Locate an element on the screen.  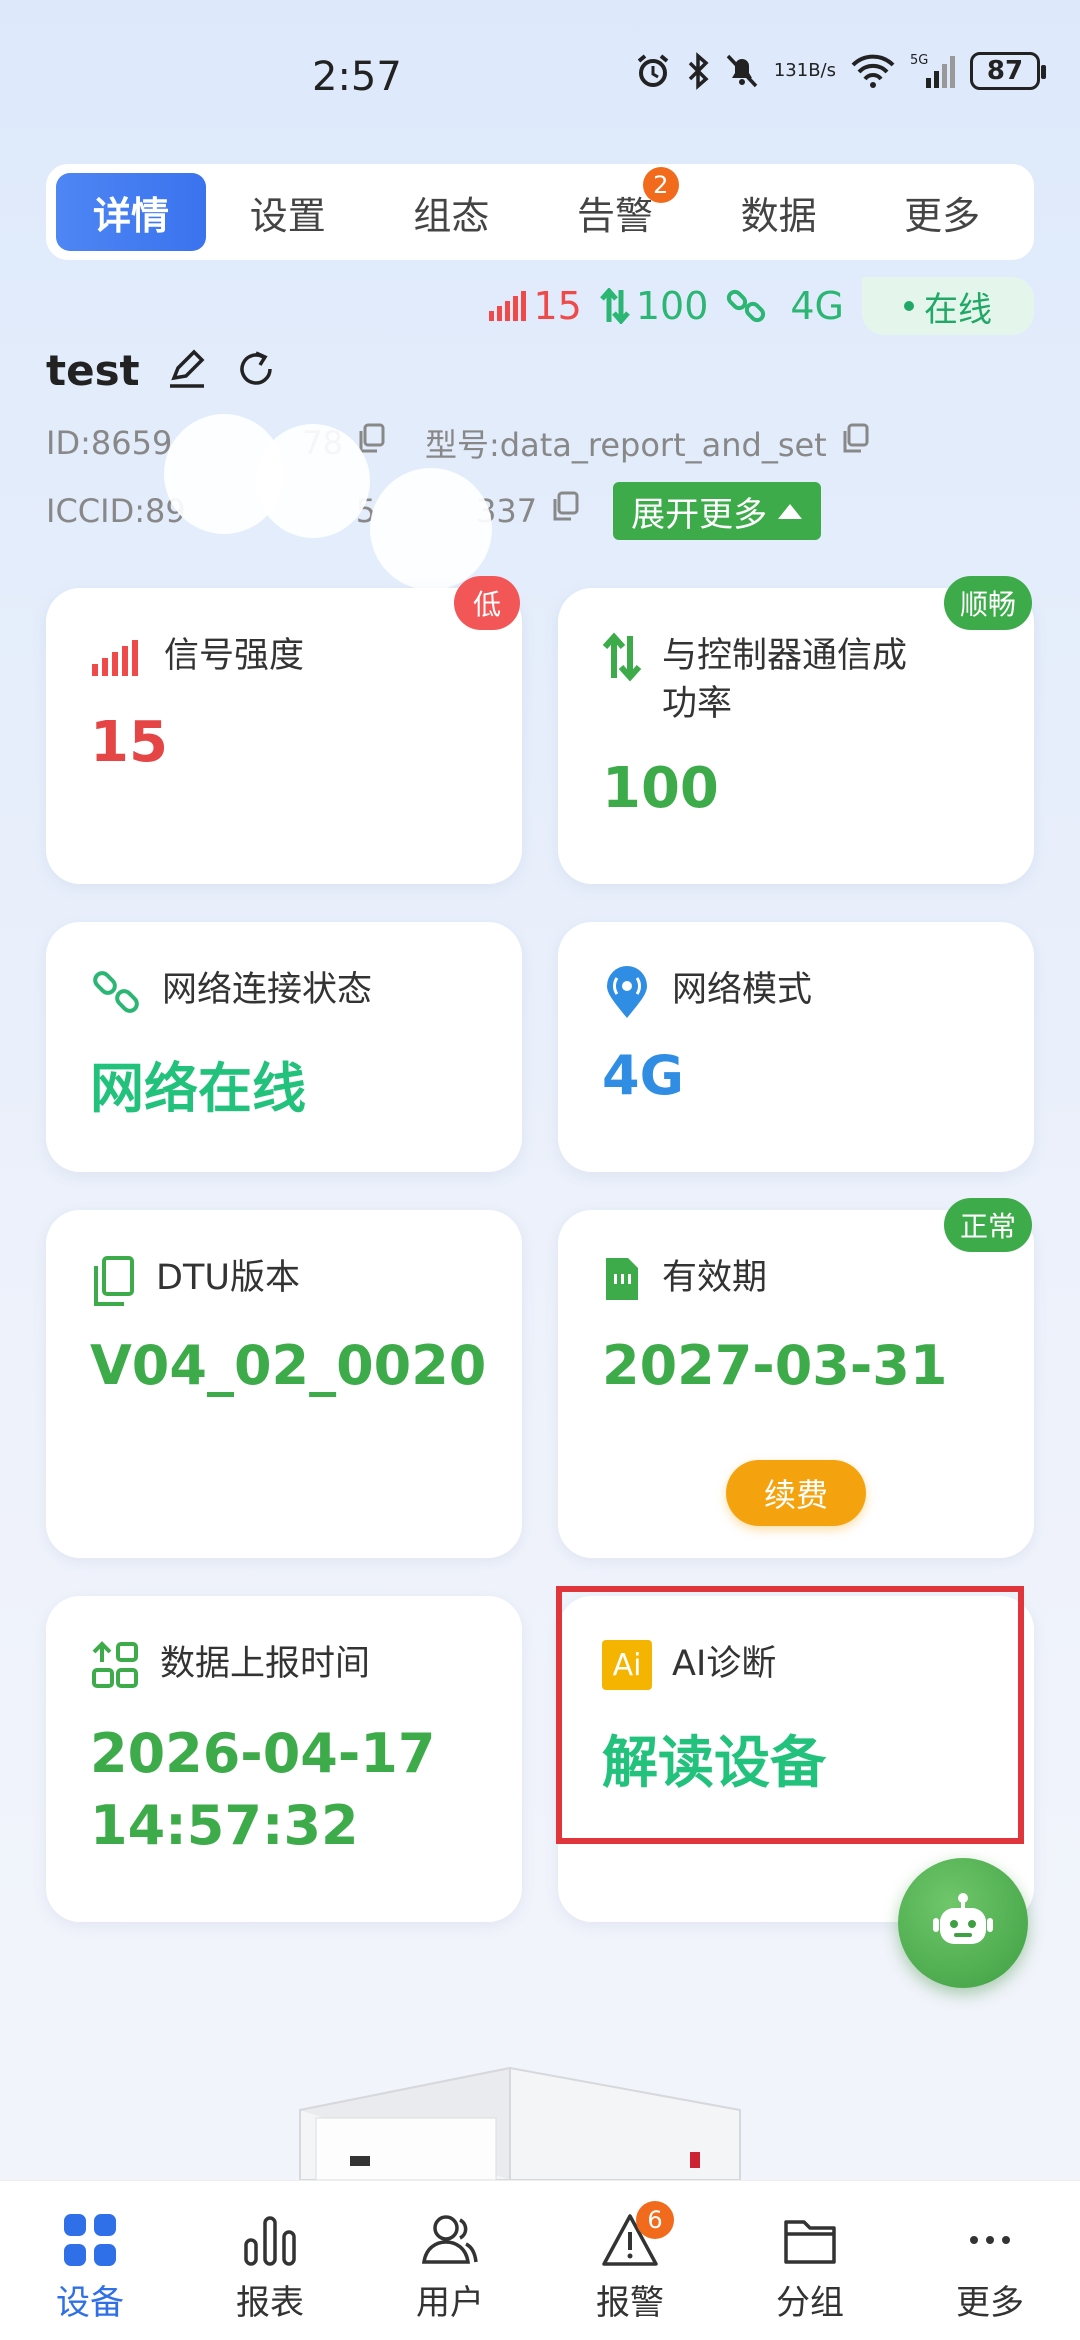
signal-indicator: 15 is located at coordinates (535, 306).